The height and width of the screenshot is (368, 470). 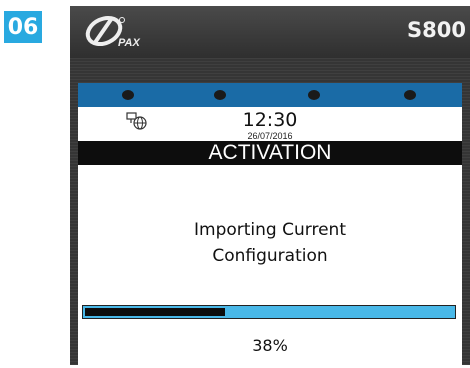 I want to click on screen-header: 12:30 26/07/2016, so click(x=270, y=124).